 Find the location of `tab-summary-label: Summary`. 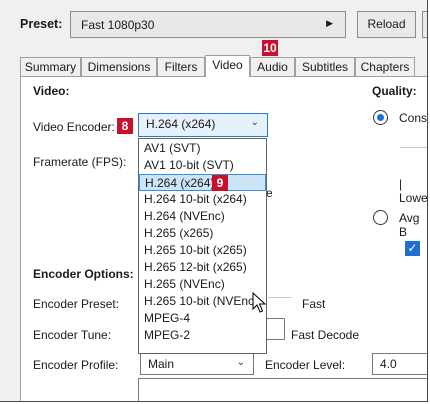

tab-summary-label: Summary is located at coordinates (50, 67).